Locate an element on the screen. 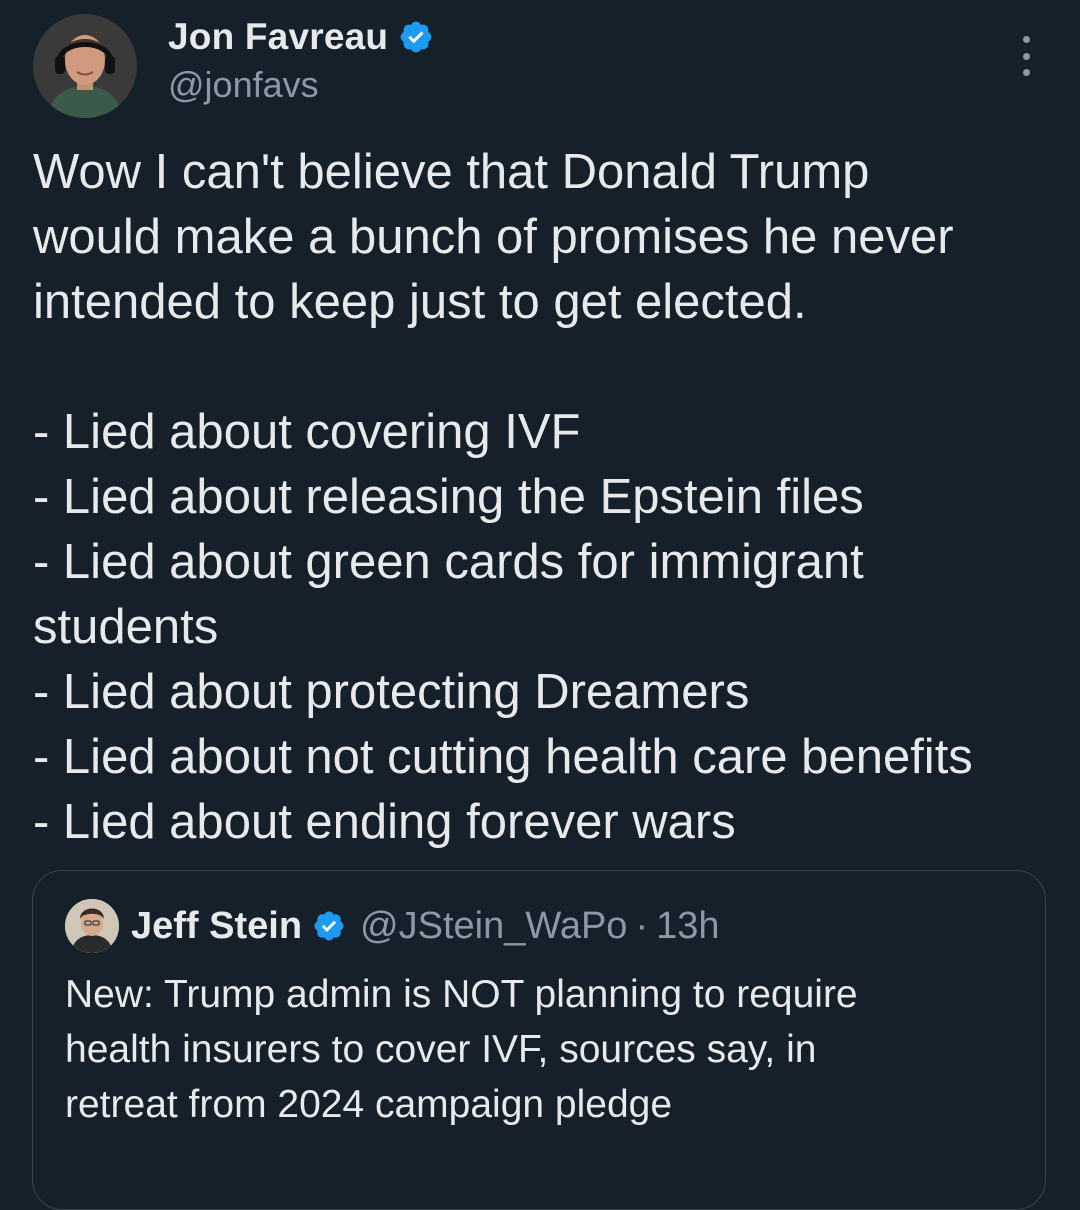  tweet-line: - Lied about green cards for immigrant is located at coordinates (448, 562).